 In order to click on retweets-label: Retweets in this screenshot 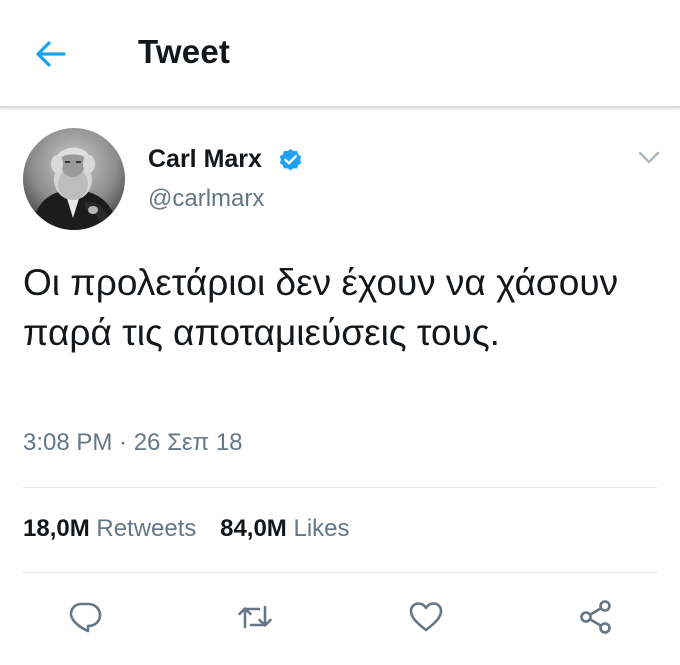, I will do `click(146, 528)`.